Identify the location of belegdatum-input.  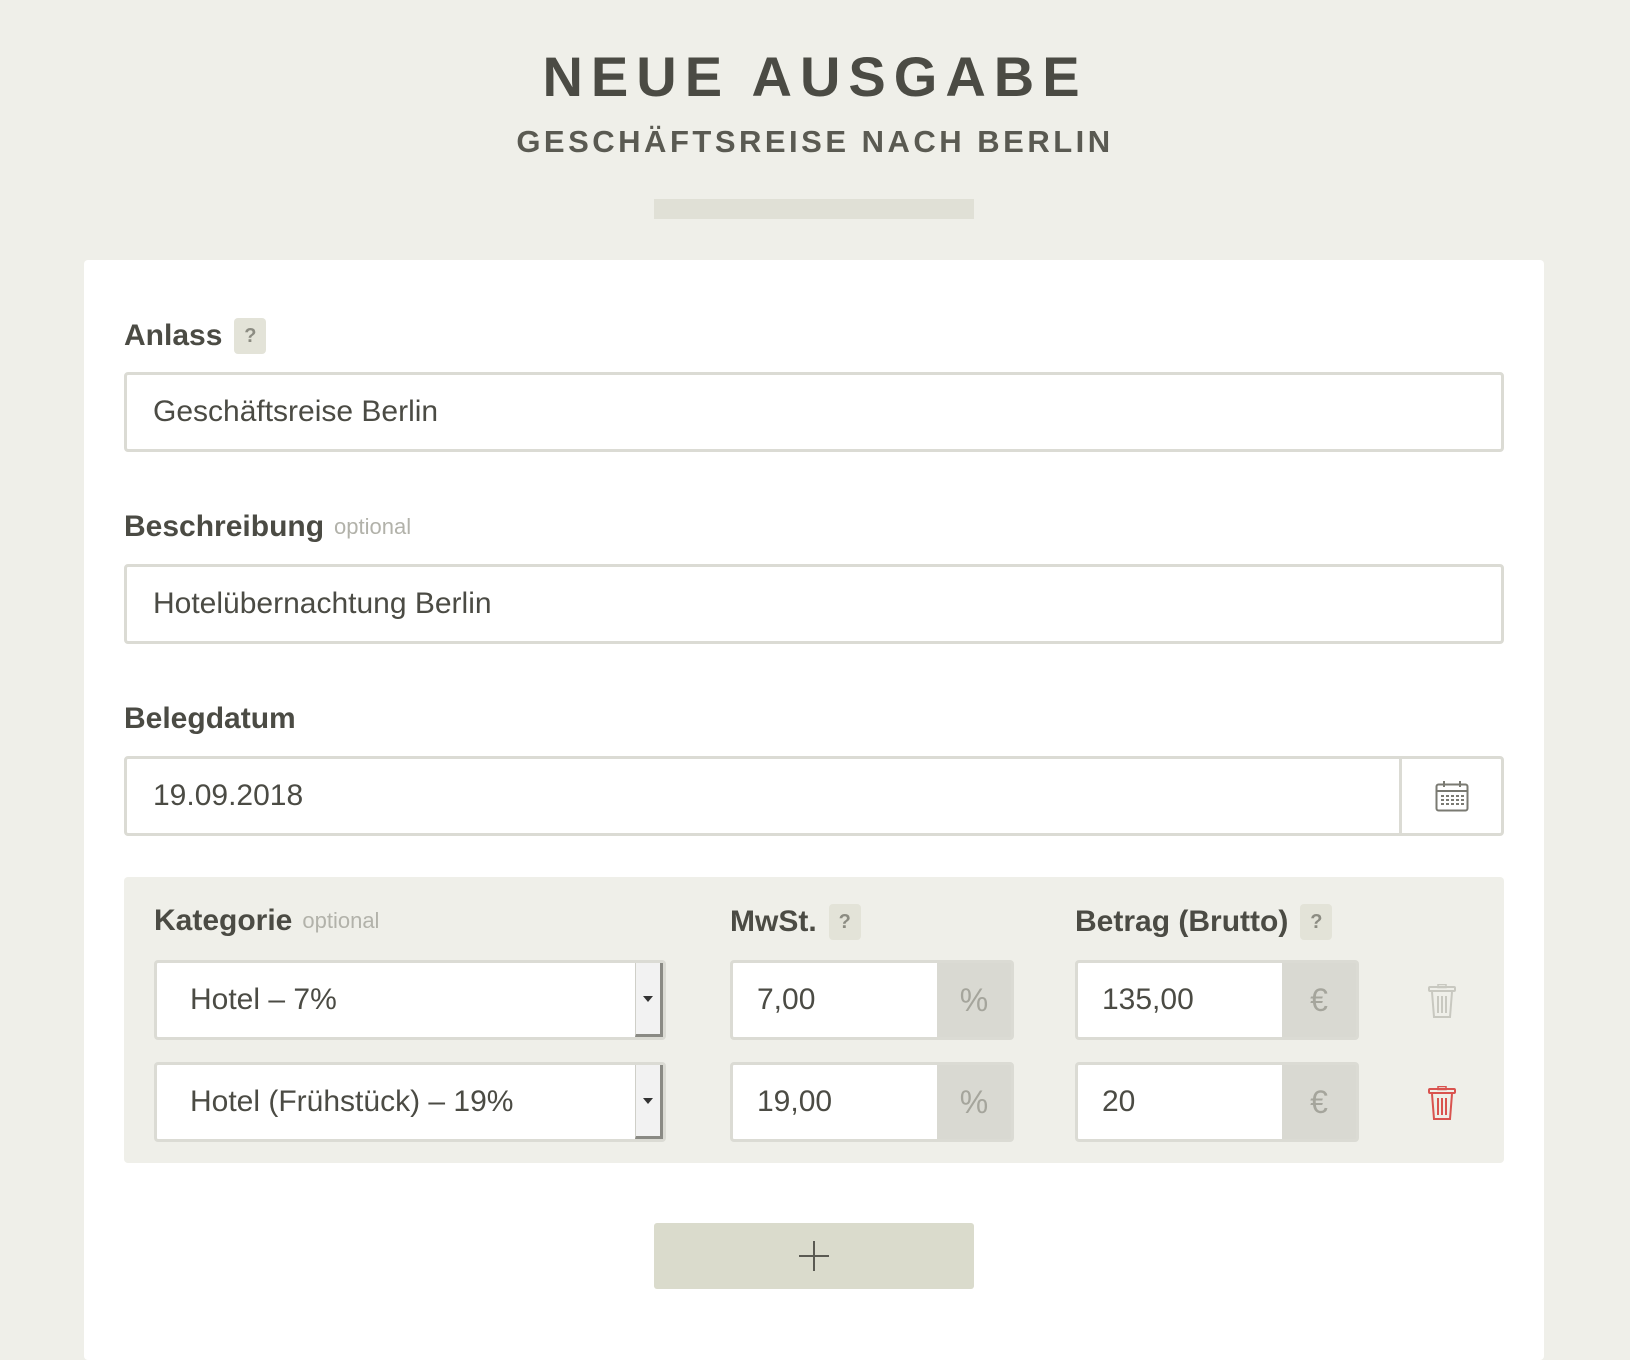
(762, 796).